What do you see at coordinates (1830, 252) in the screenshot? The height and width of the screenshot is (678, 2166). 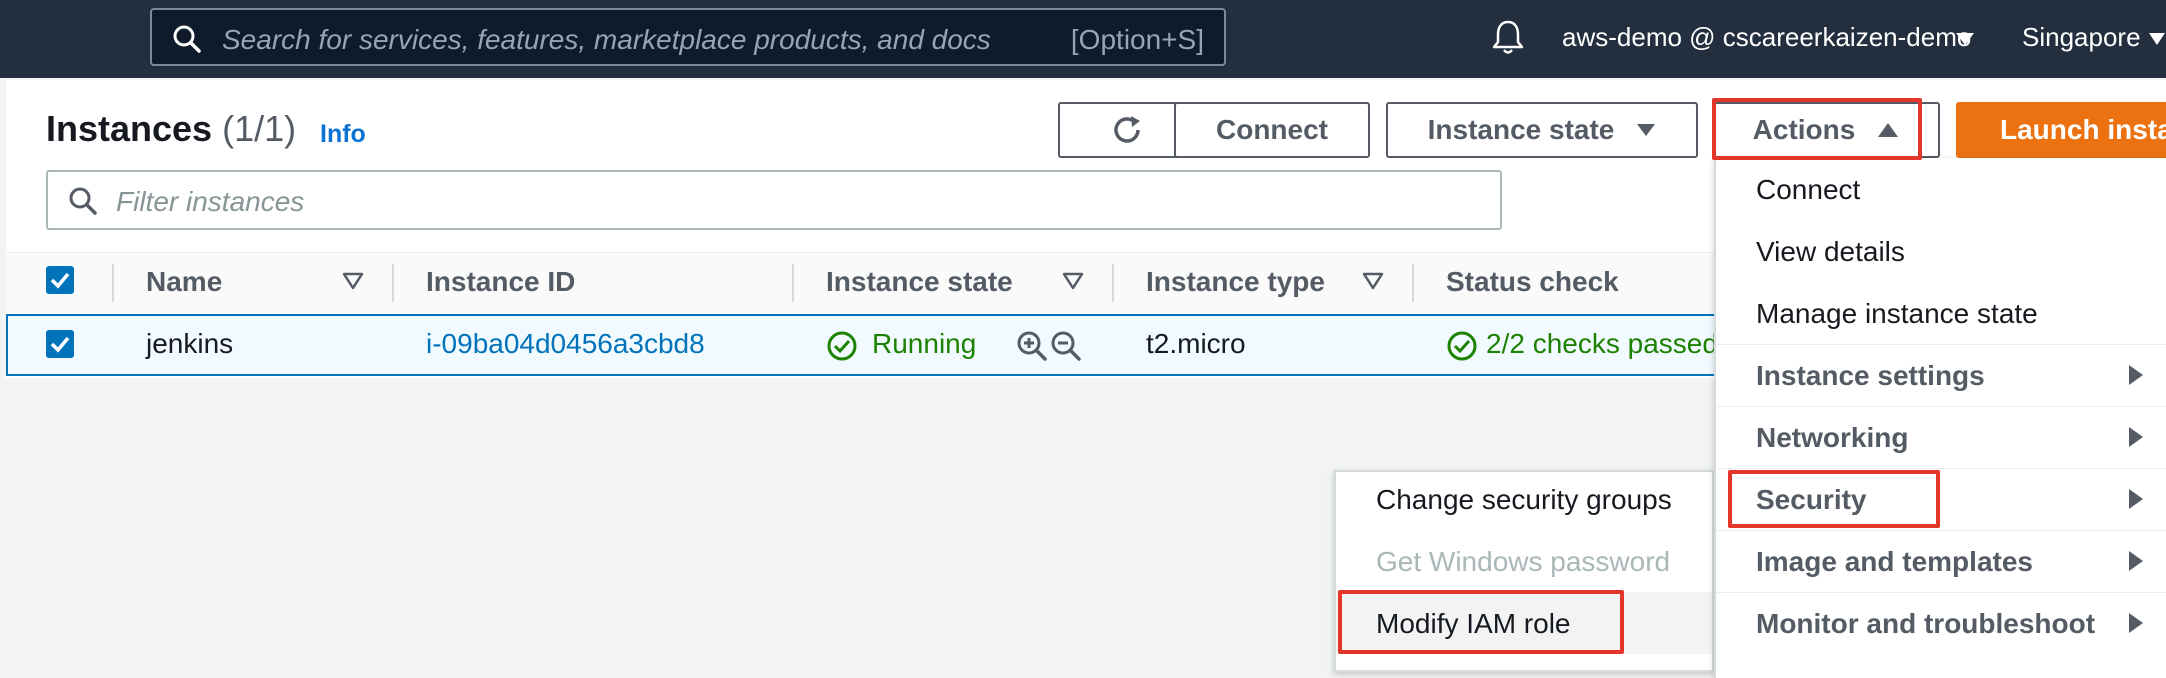 I see `menu-item-view-details: View details` at bounding box center [1830, 252].